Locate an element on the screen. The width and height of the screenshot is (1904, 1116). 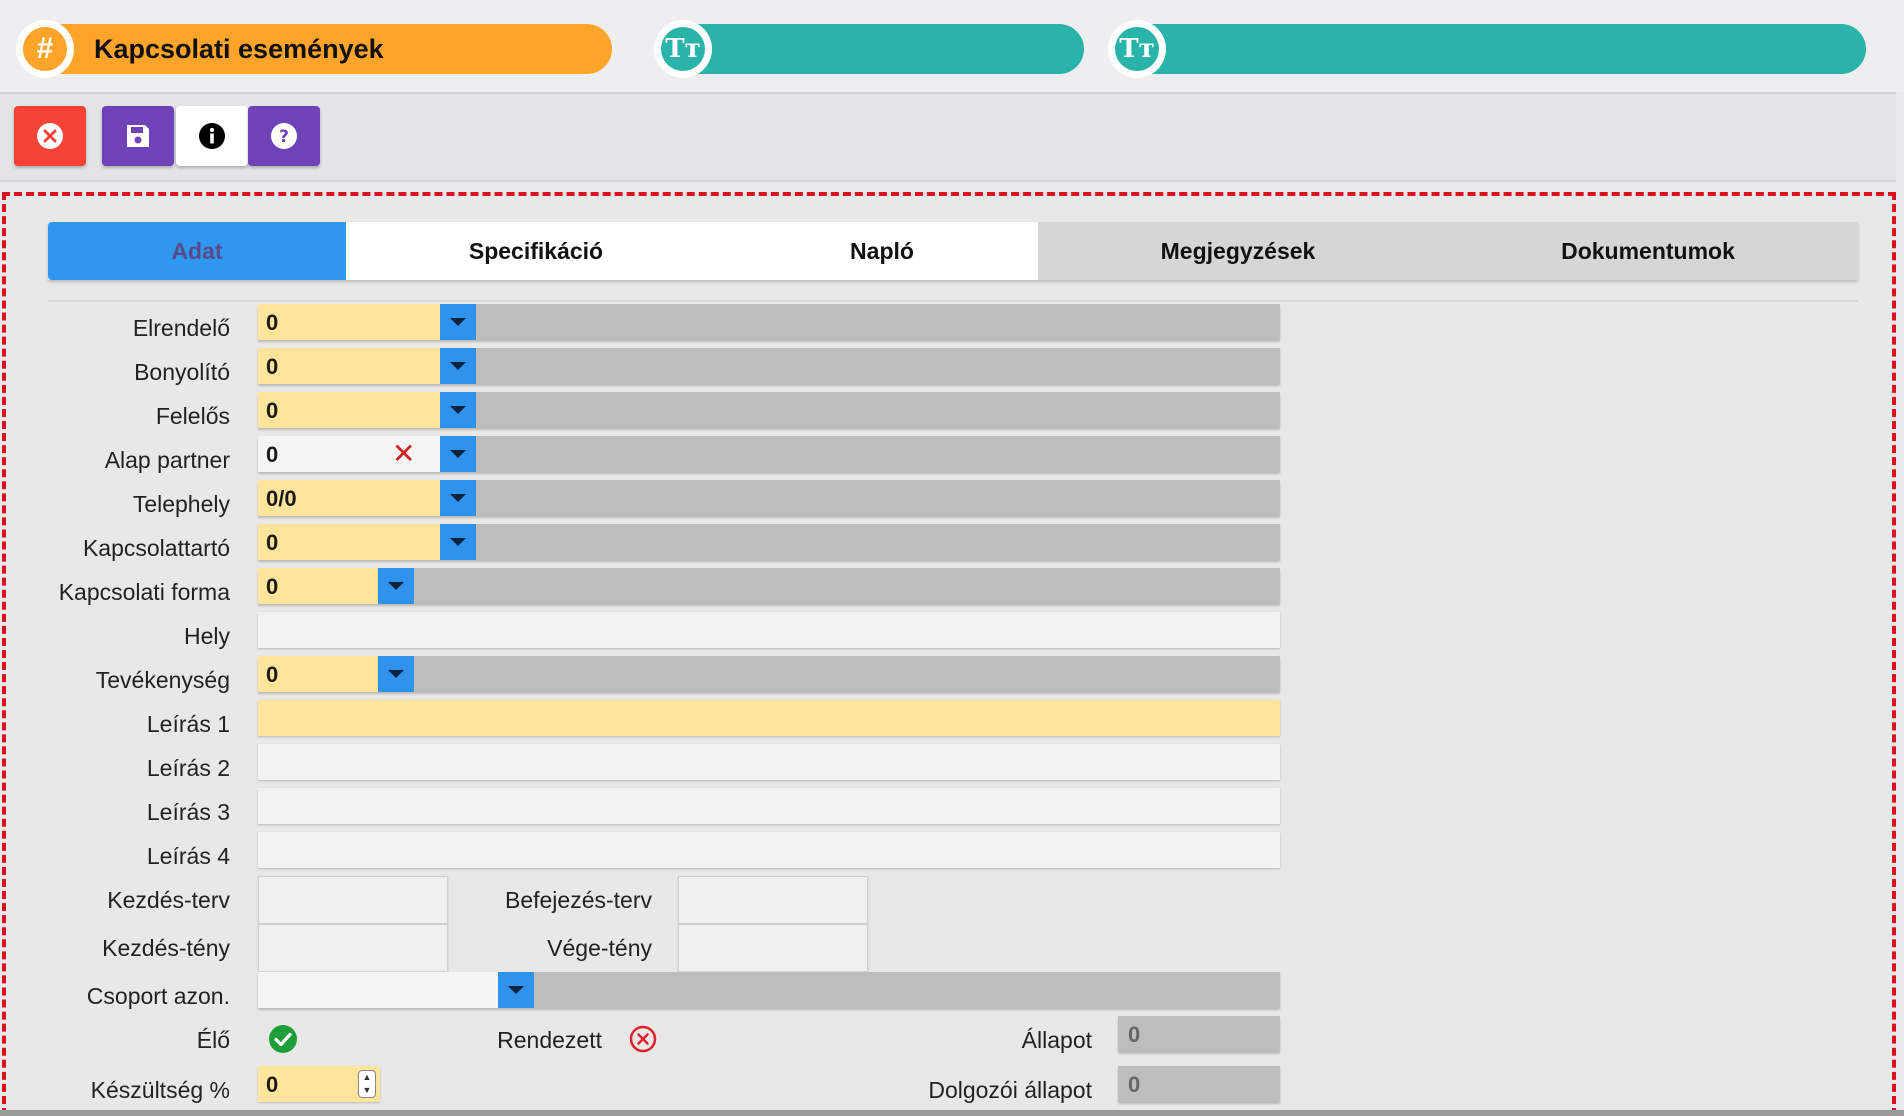
close-button is located at coordinates (50, 136).